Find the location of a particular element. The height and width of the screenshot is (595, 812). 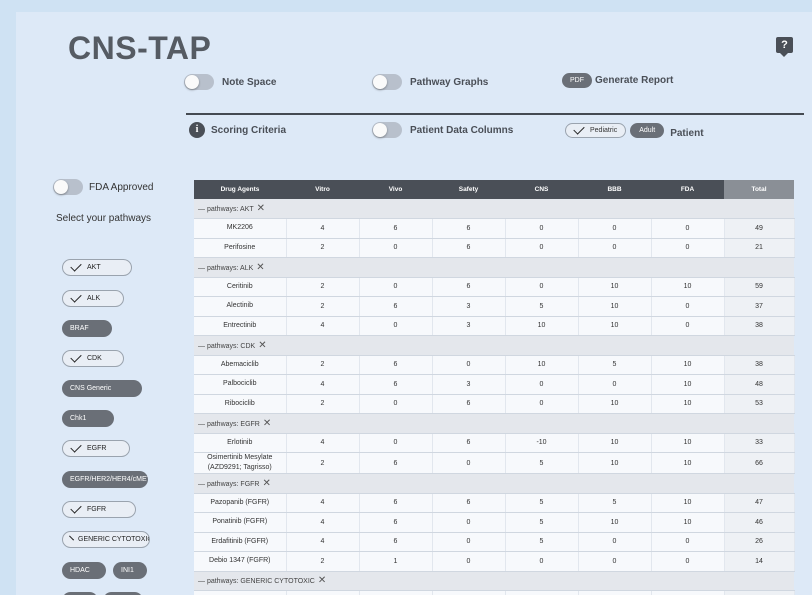

group-cell: — pathways: FGFR ✕ is located at coordinates (494, 483).